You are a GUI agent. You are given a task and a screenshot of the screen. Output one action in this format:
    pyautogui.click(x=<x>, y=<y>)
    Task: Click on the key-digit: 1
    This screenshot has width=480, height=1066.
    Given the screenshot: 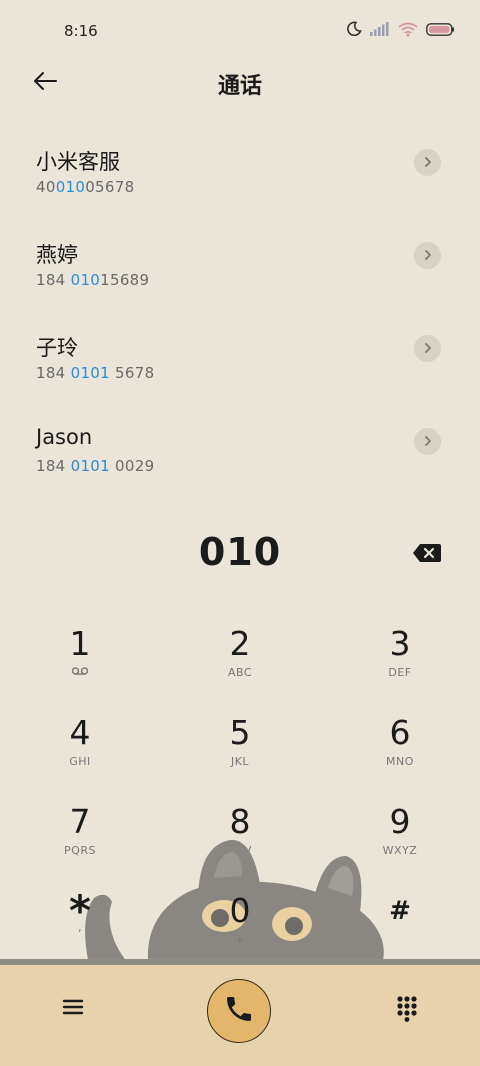 What is the action you would take?
    pyautogui.click(x=80, y=643)
    